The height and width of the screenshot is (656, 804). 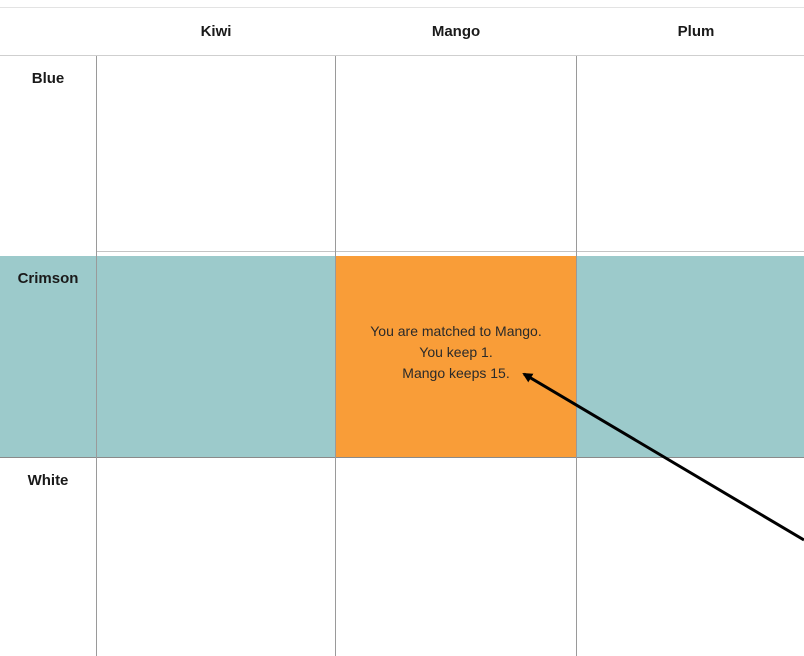 I want to click on annotation-arrow-line, so click(x=663, y=457).